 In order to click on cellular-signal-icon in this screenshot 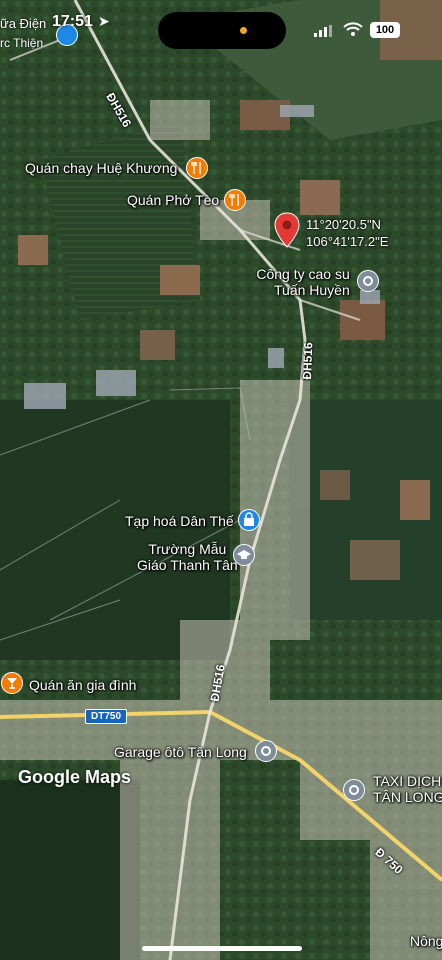, I will do `click(323, 33)`.